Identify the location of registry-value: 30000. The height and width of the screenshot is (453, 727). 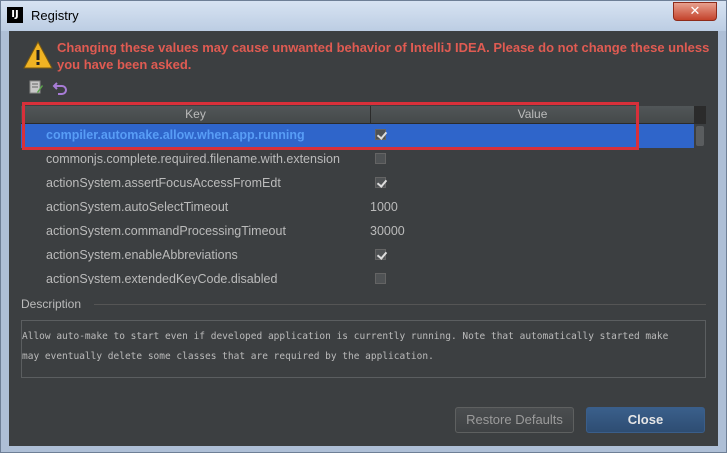
(387, 231).